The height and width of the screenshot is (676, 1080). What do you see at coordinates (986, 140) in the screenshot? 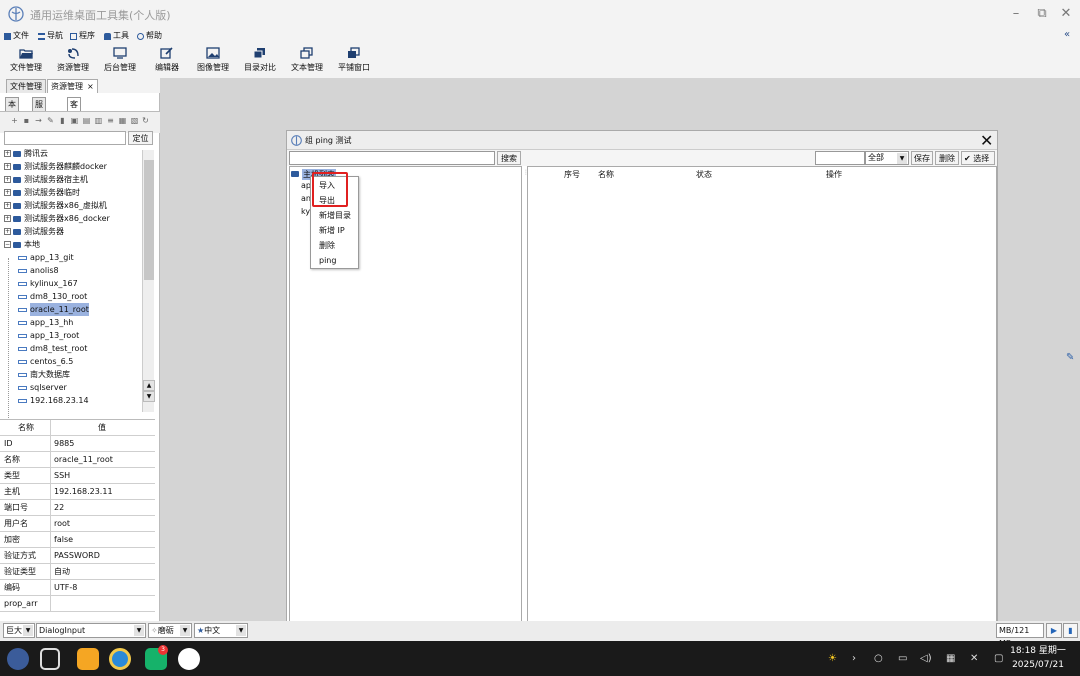
I see `close-dialog-icon: ✕` at bounding box center [986, 140].